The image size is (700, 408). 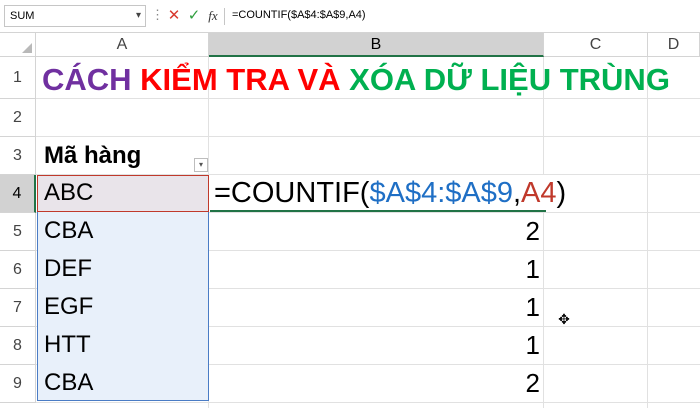 I want to click on cell-a4: ABC, so click(x=68, y=193).